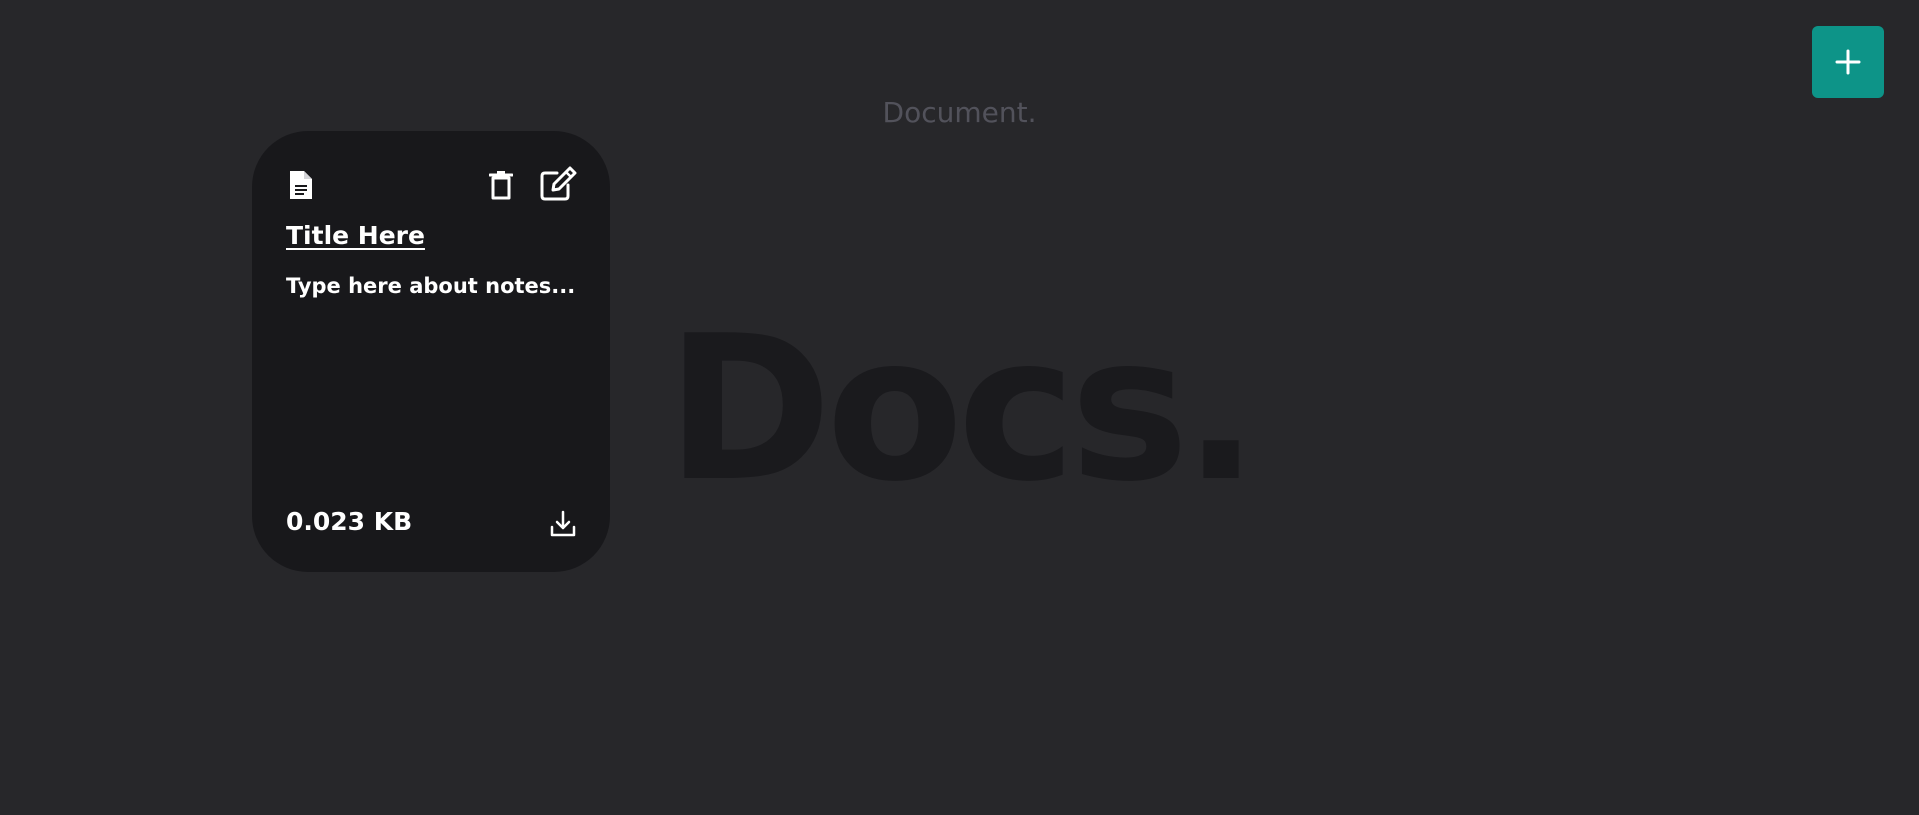 The height and width of the screenshot is (815, 1919). I want to click on edit-icon, so click(558, 184).